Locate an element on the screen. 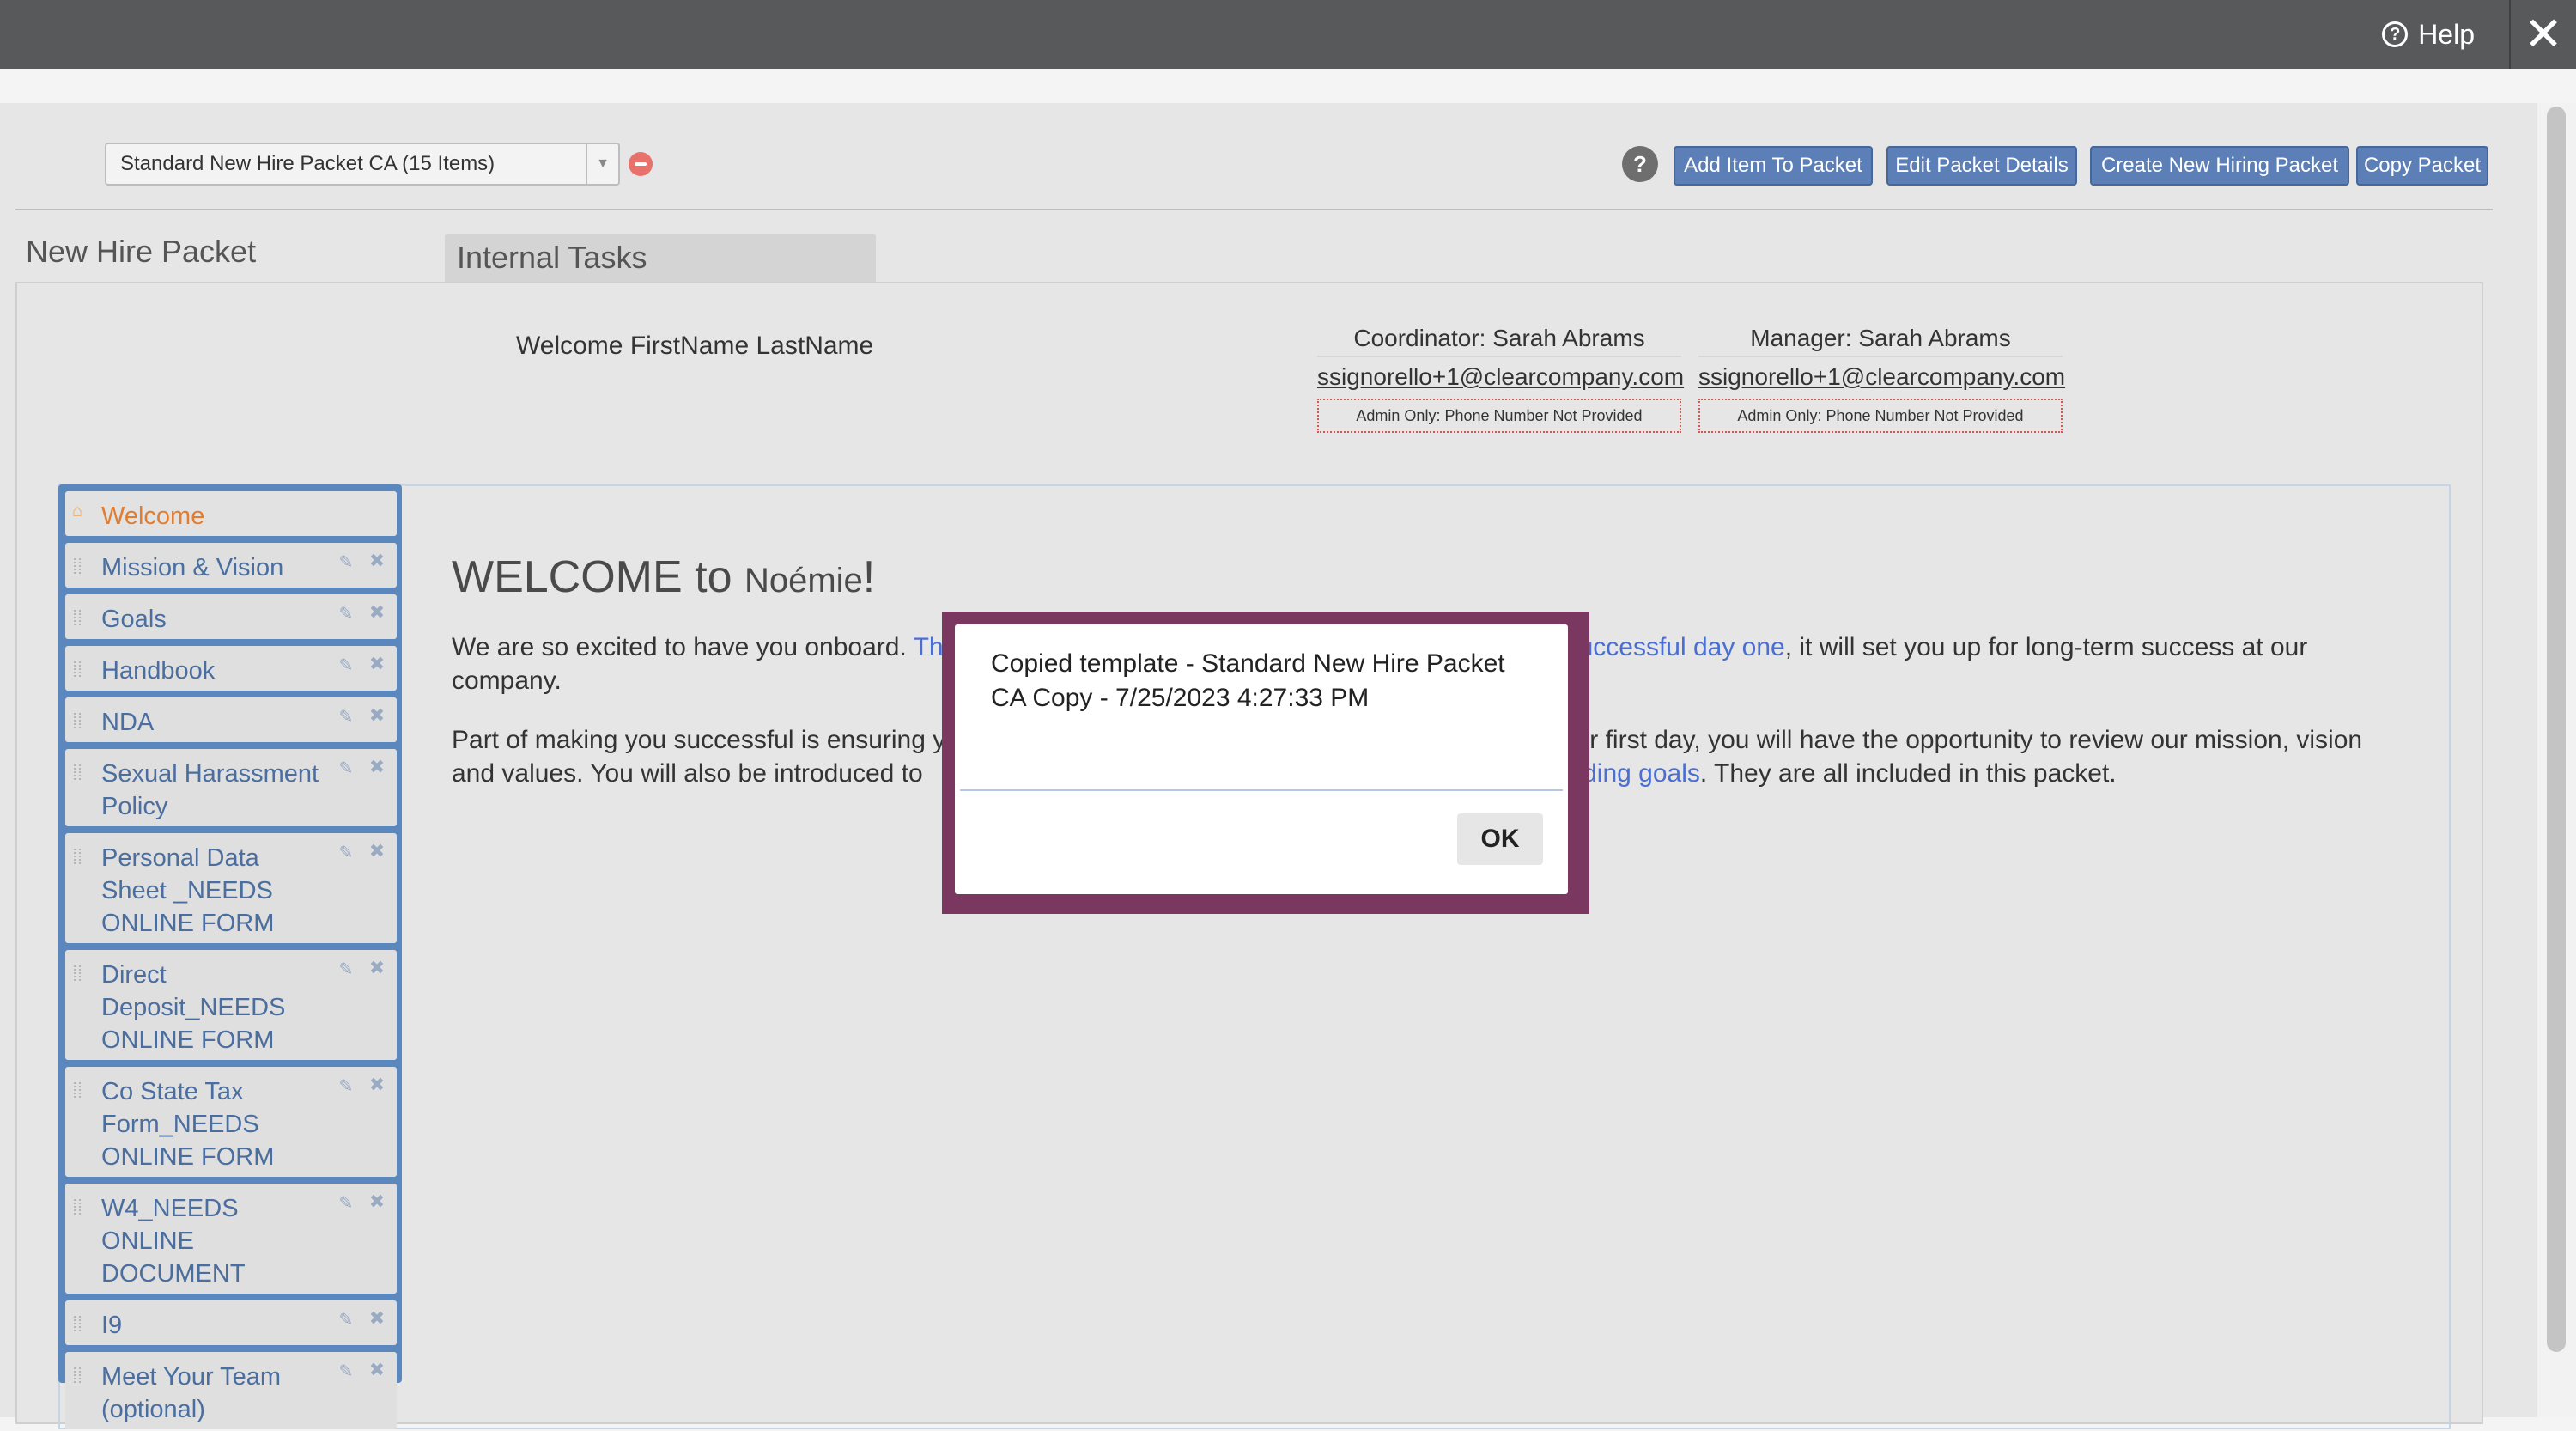 This screenshot has height=1431, width=2576. sidebar-item-w4: W4_NEEDS ONLINE DOCUMENT ✎ ✖ is located at coordinates (231, 1239).